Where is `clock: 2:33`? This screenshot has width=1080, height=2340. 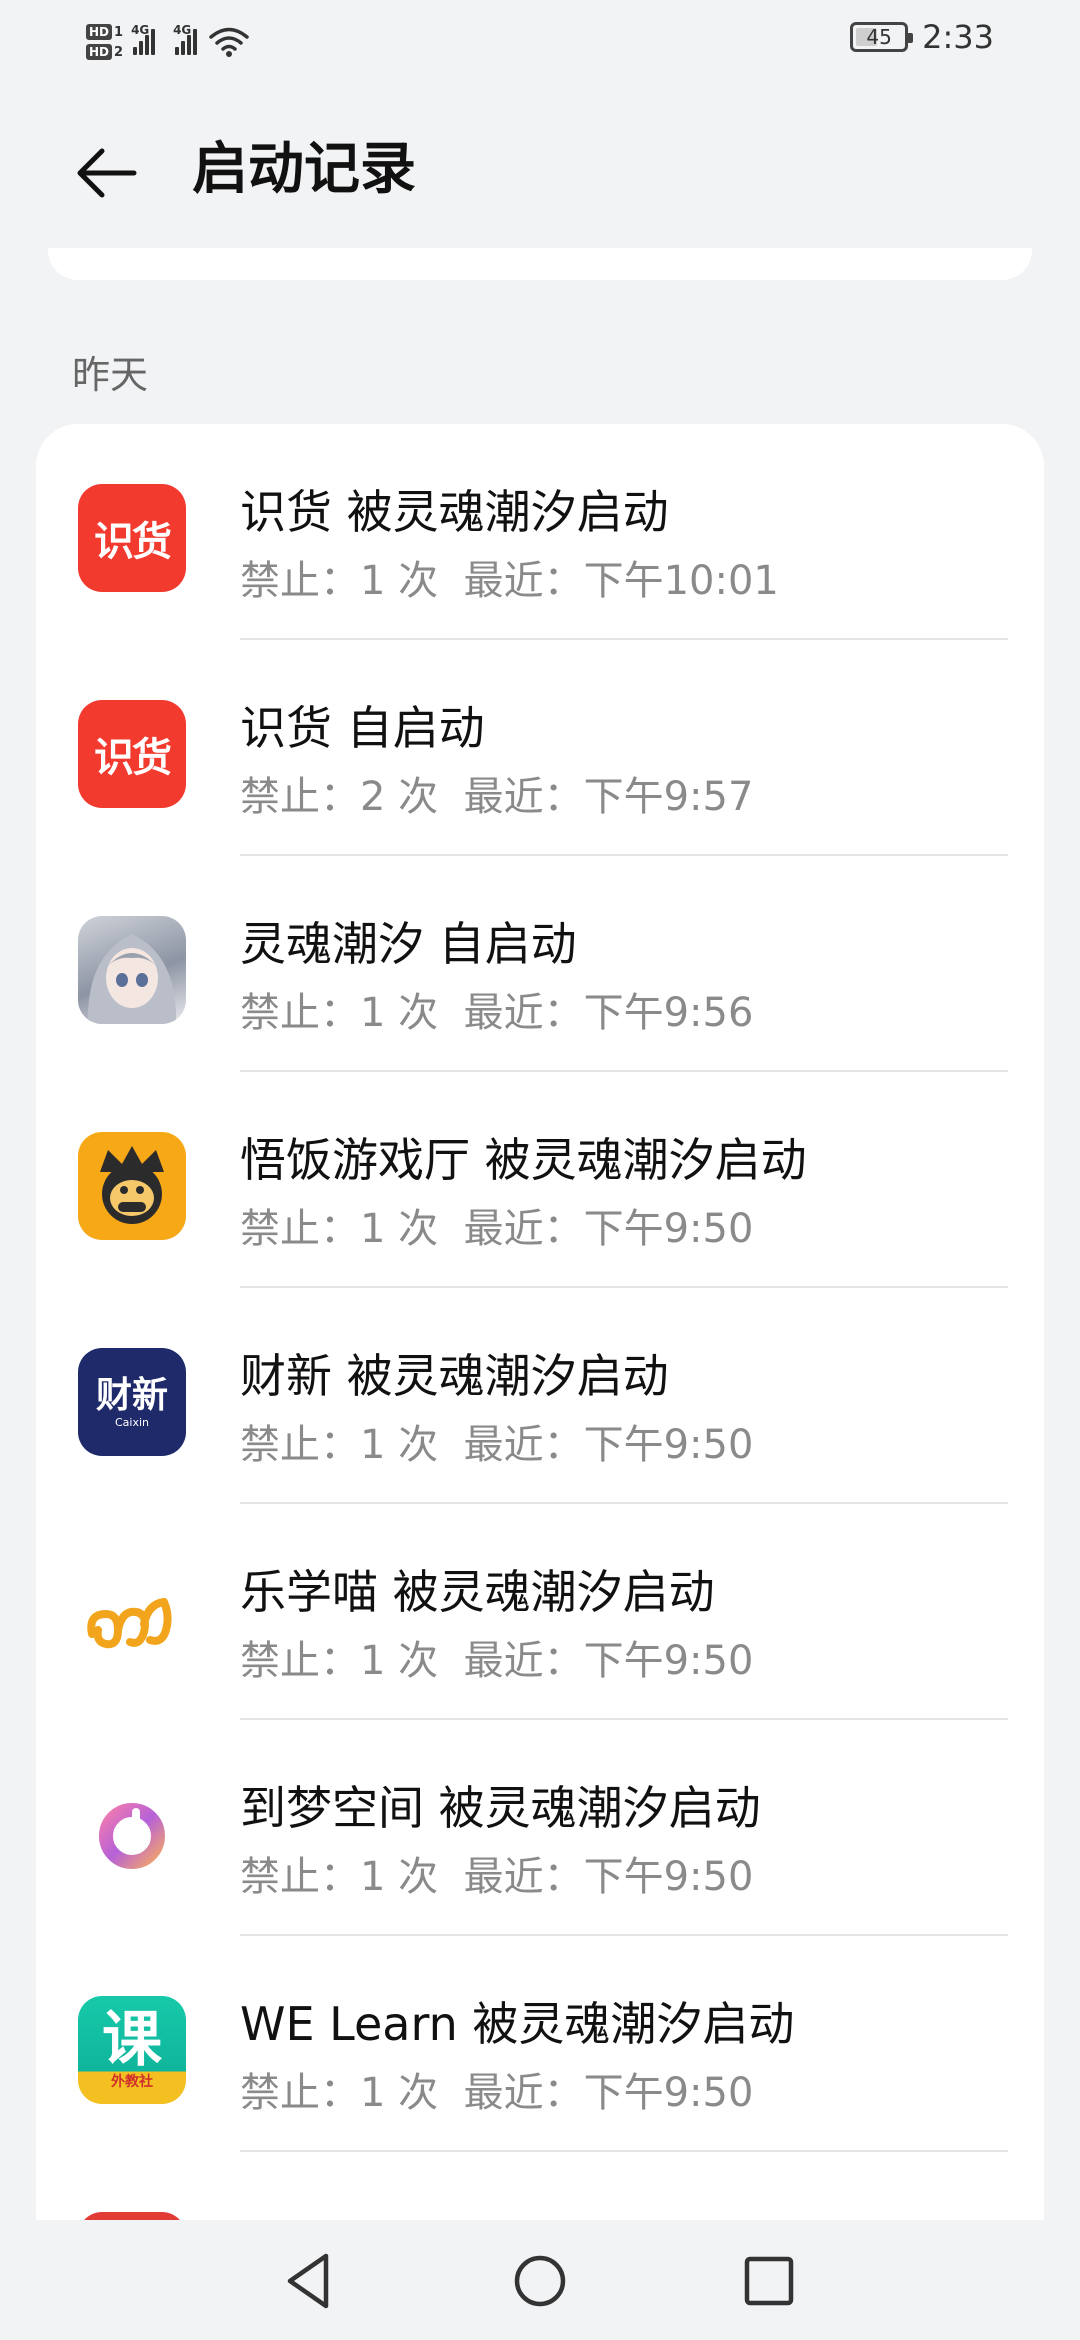 clock: 2:33 is located at coordinates (958, 37).